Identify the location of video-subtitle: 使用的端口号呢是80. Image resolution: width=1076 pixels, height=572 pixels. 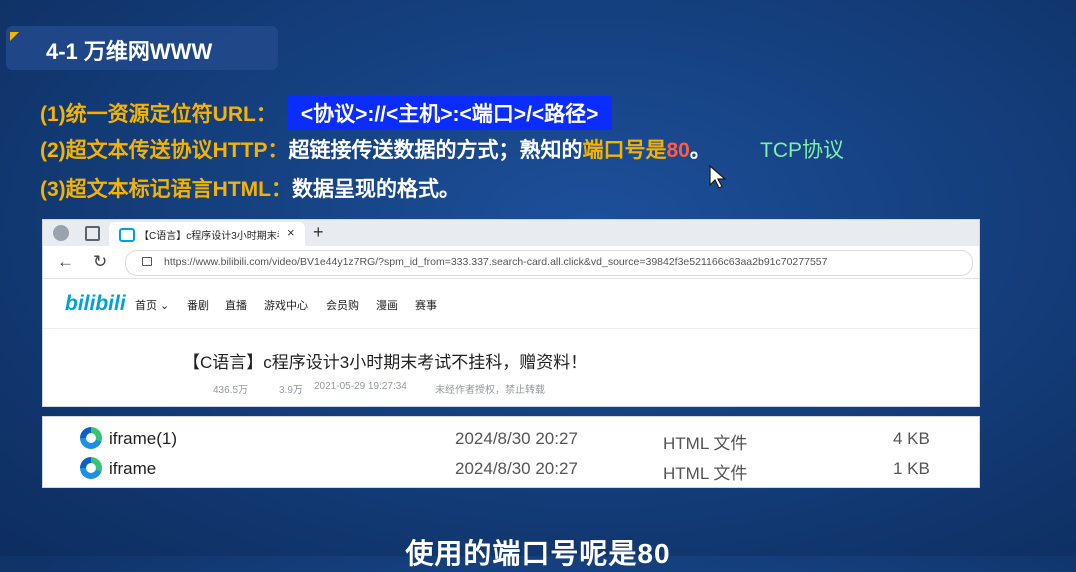
(538, 553).